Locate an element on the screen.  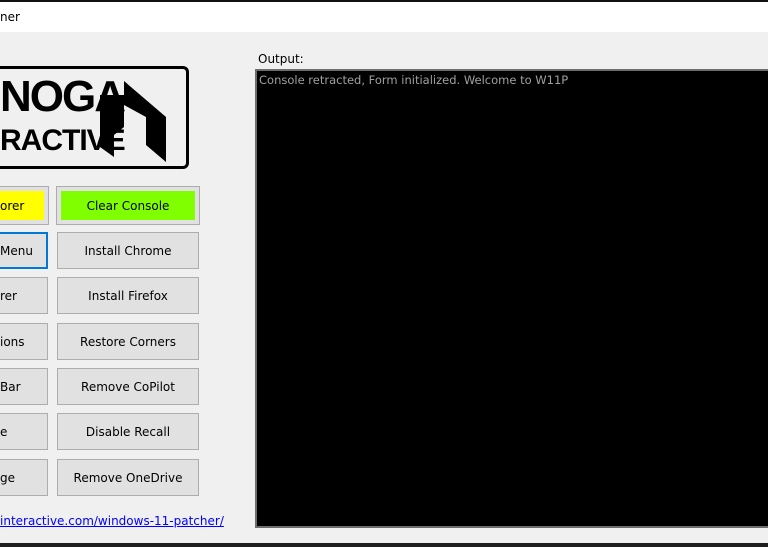
logo: NOGA RACTIVE is located at coordinates (94, 117).